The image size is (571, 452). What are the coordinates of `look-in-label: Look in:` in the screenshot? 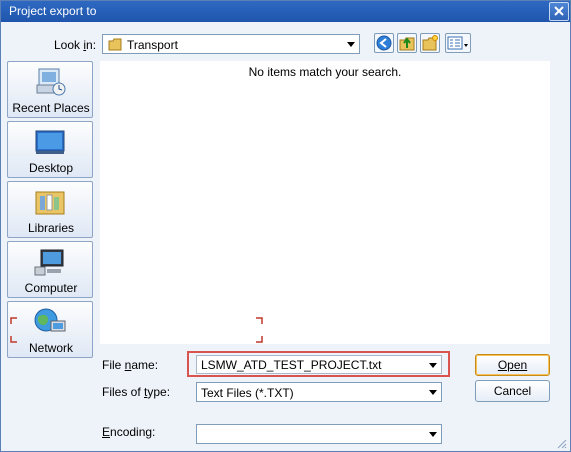 It's located at (75, 45).